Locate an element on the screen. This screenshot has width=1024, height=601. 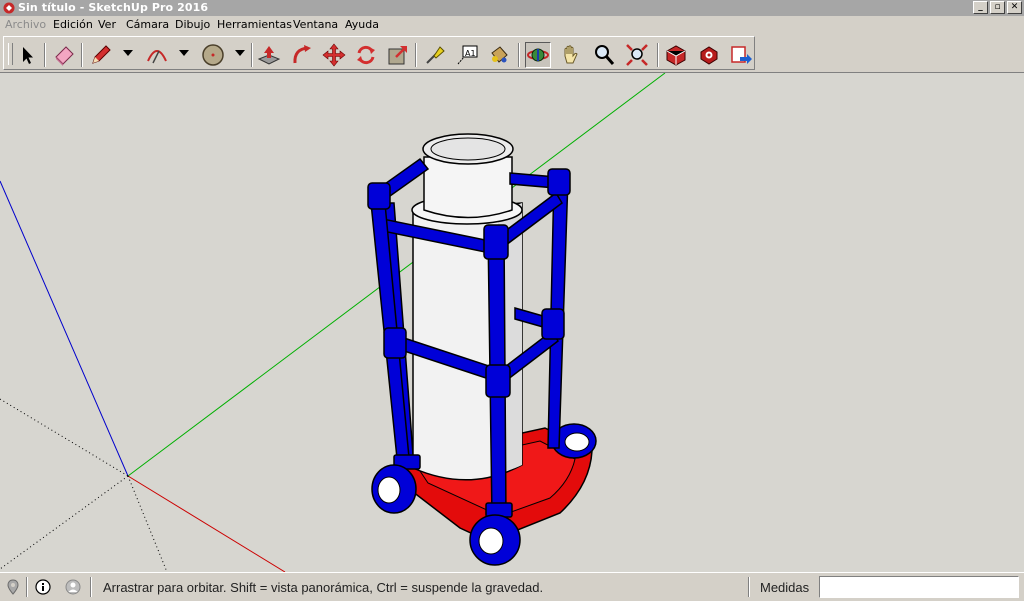
arc-icon is located at coordinates (157, 57).